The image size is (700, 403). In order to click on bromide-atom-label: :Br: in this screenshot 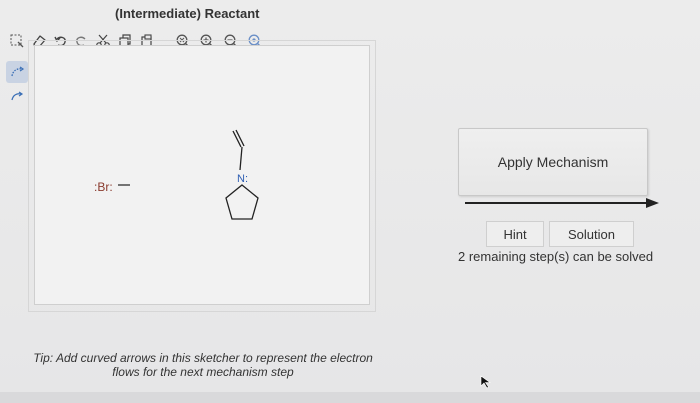, I will do `click(103, 187)`.